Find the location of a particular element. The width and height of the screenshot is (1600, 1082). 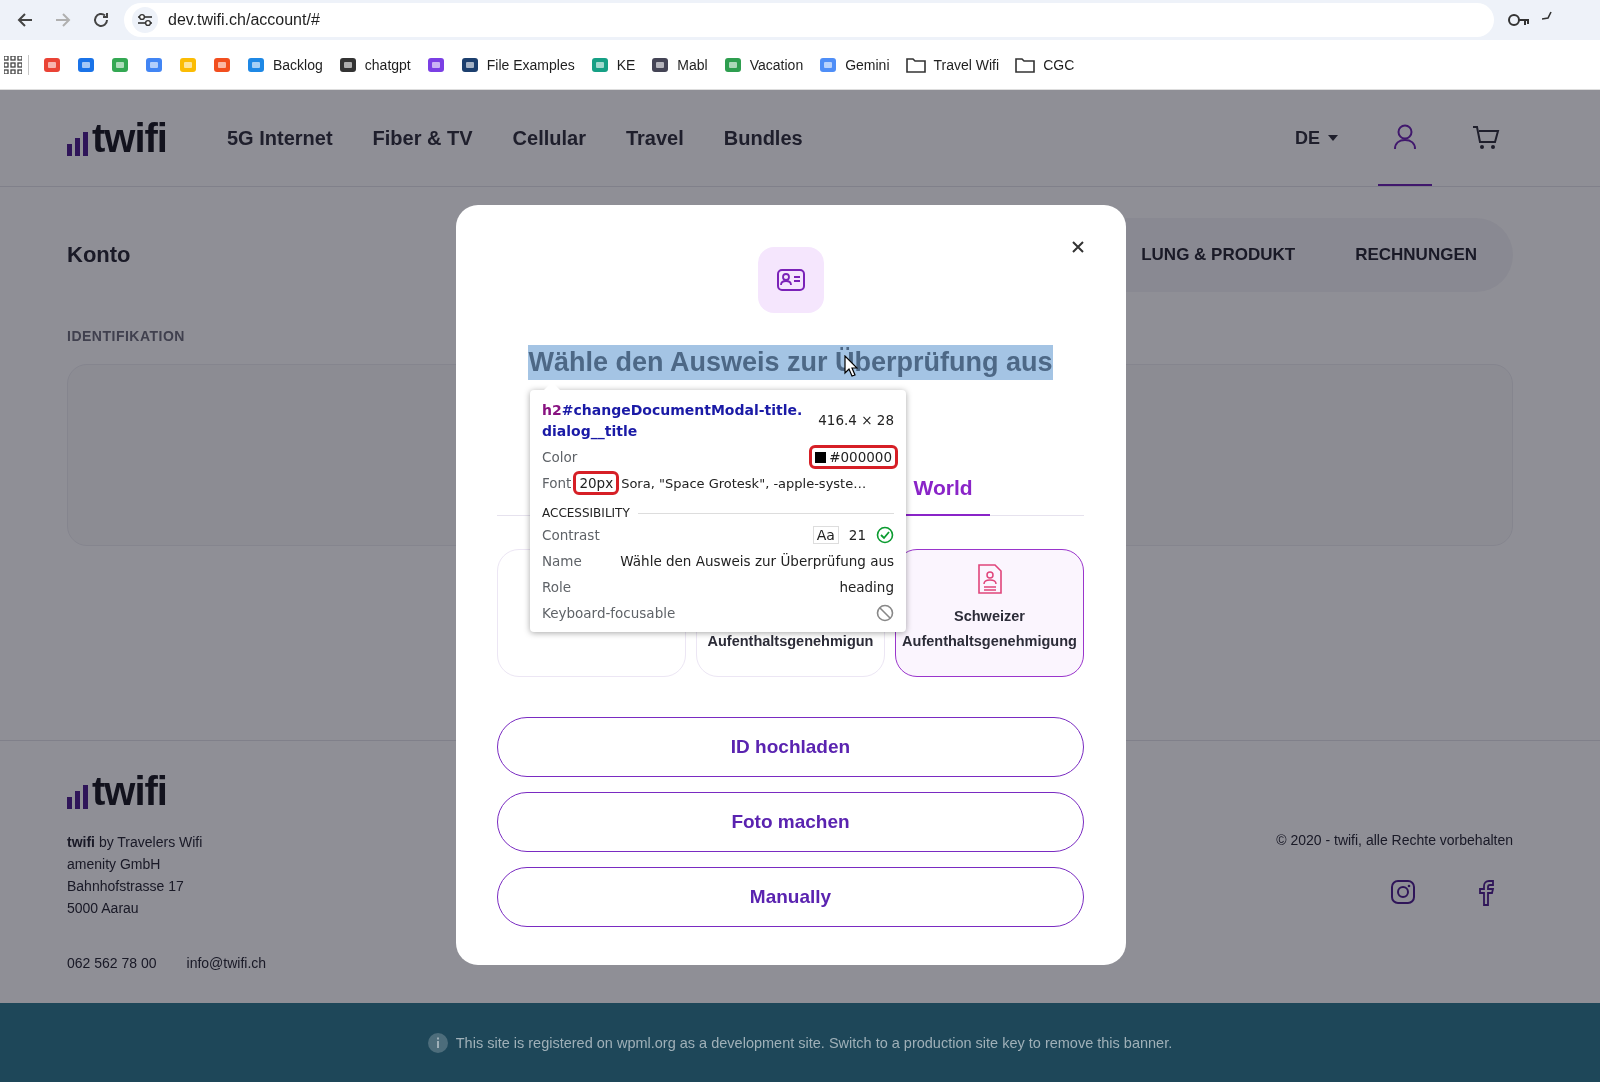

copyright-text: © 2020 - twifi, alle Rechte vorbehalten is located at coordinates (1394, 840).